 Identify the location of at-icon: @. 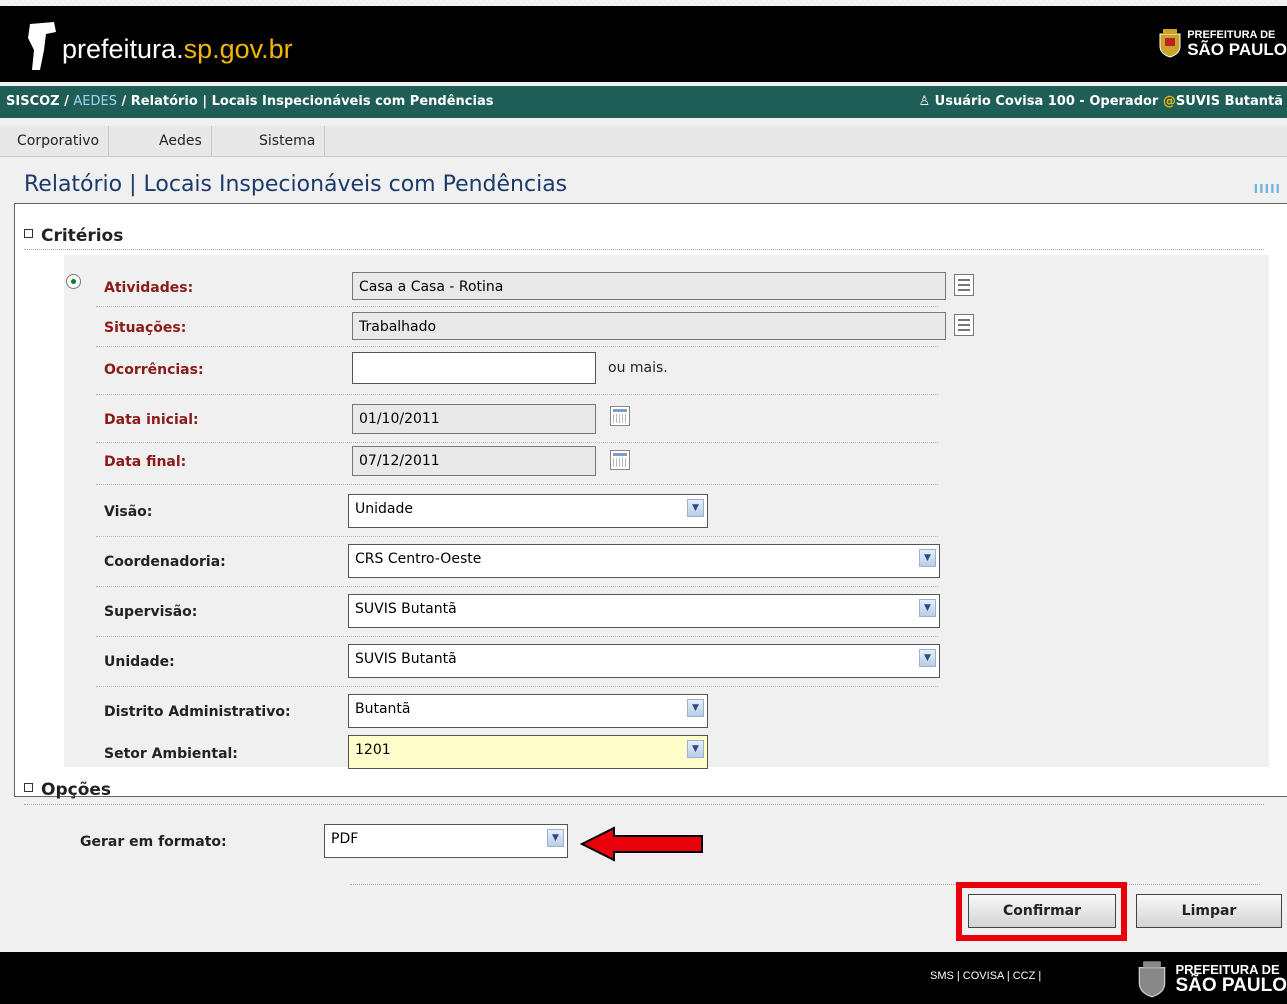
(1169, 101).